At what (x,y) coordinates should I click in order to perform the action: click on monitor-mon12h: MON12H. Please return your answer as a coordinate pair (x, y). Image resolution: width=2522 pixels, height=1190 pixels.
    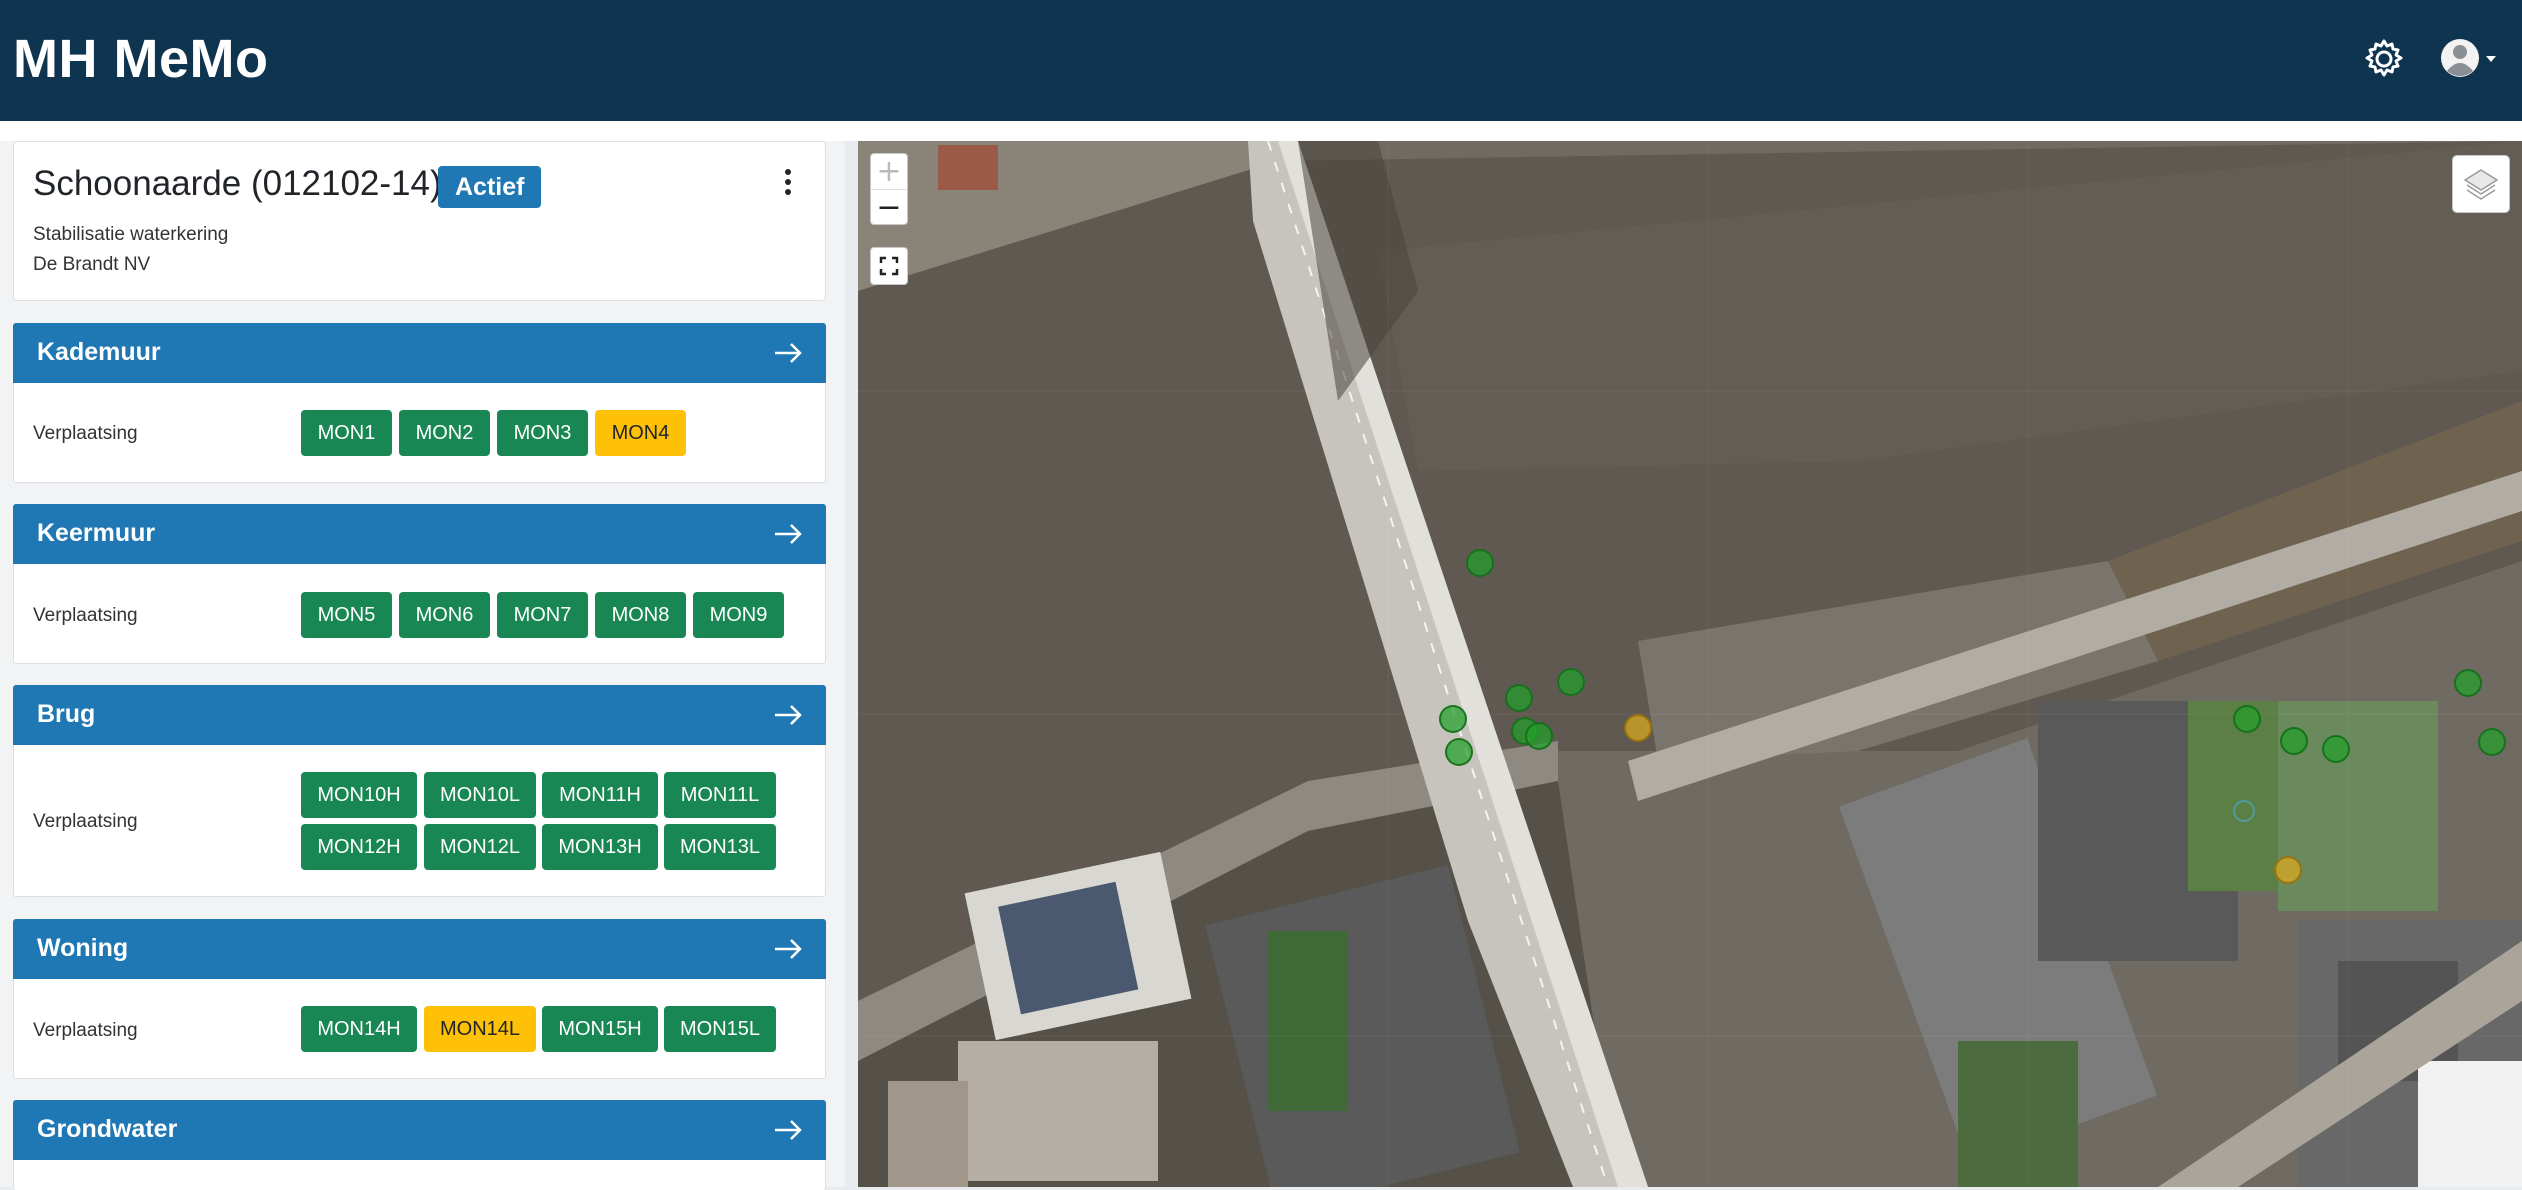
    Looking at the image, I should click on (359, 847).